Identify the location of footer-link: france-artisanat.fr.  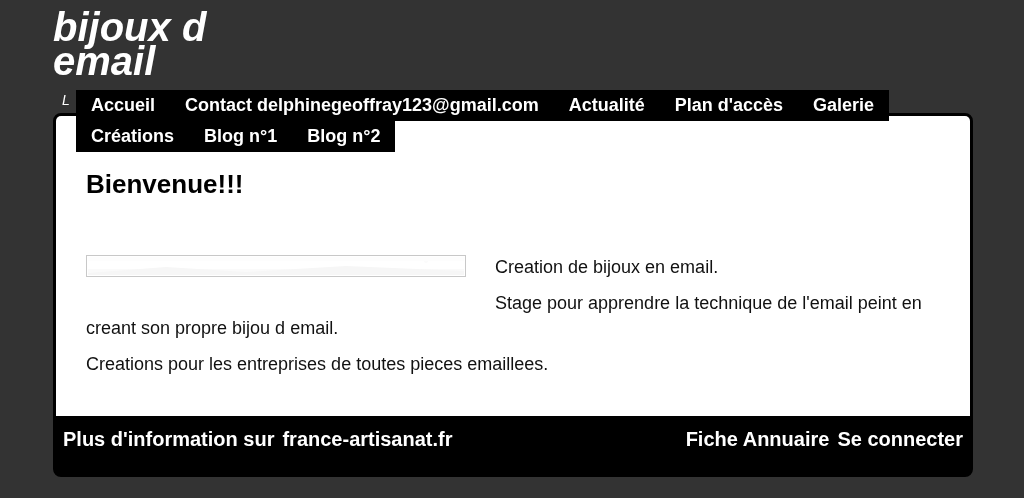
(367, 439).